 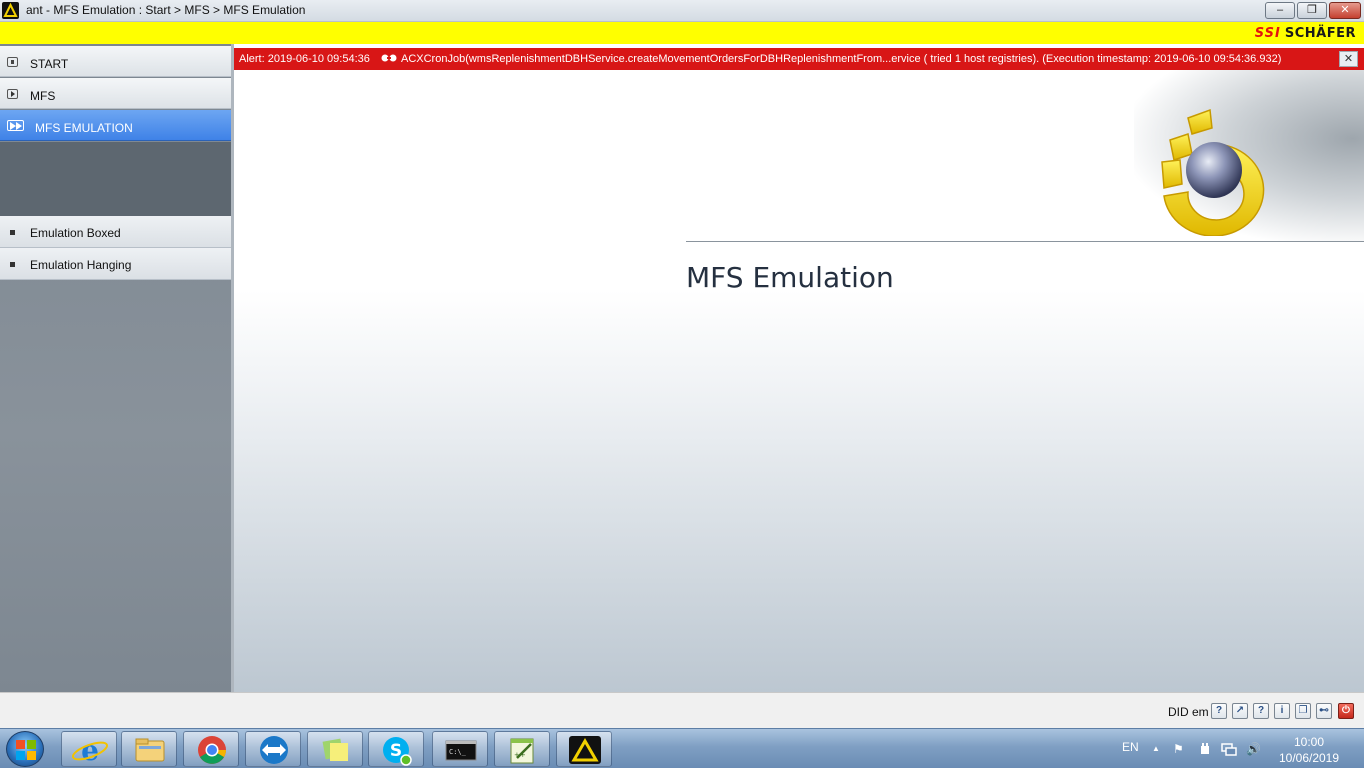 I want to click on page-title: MFS Emulation, so click(x=790, y=277).